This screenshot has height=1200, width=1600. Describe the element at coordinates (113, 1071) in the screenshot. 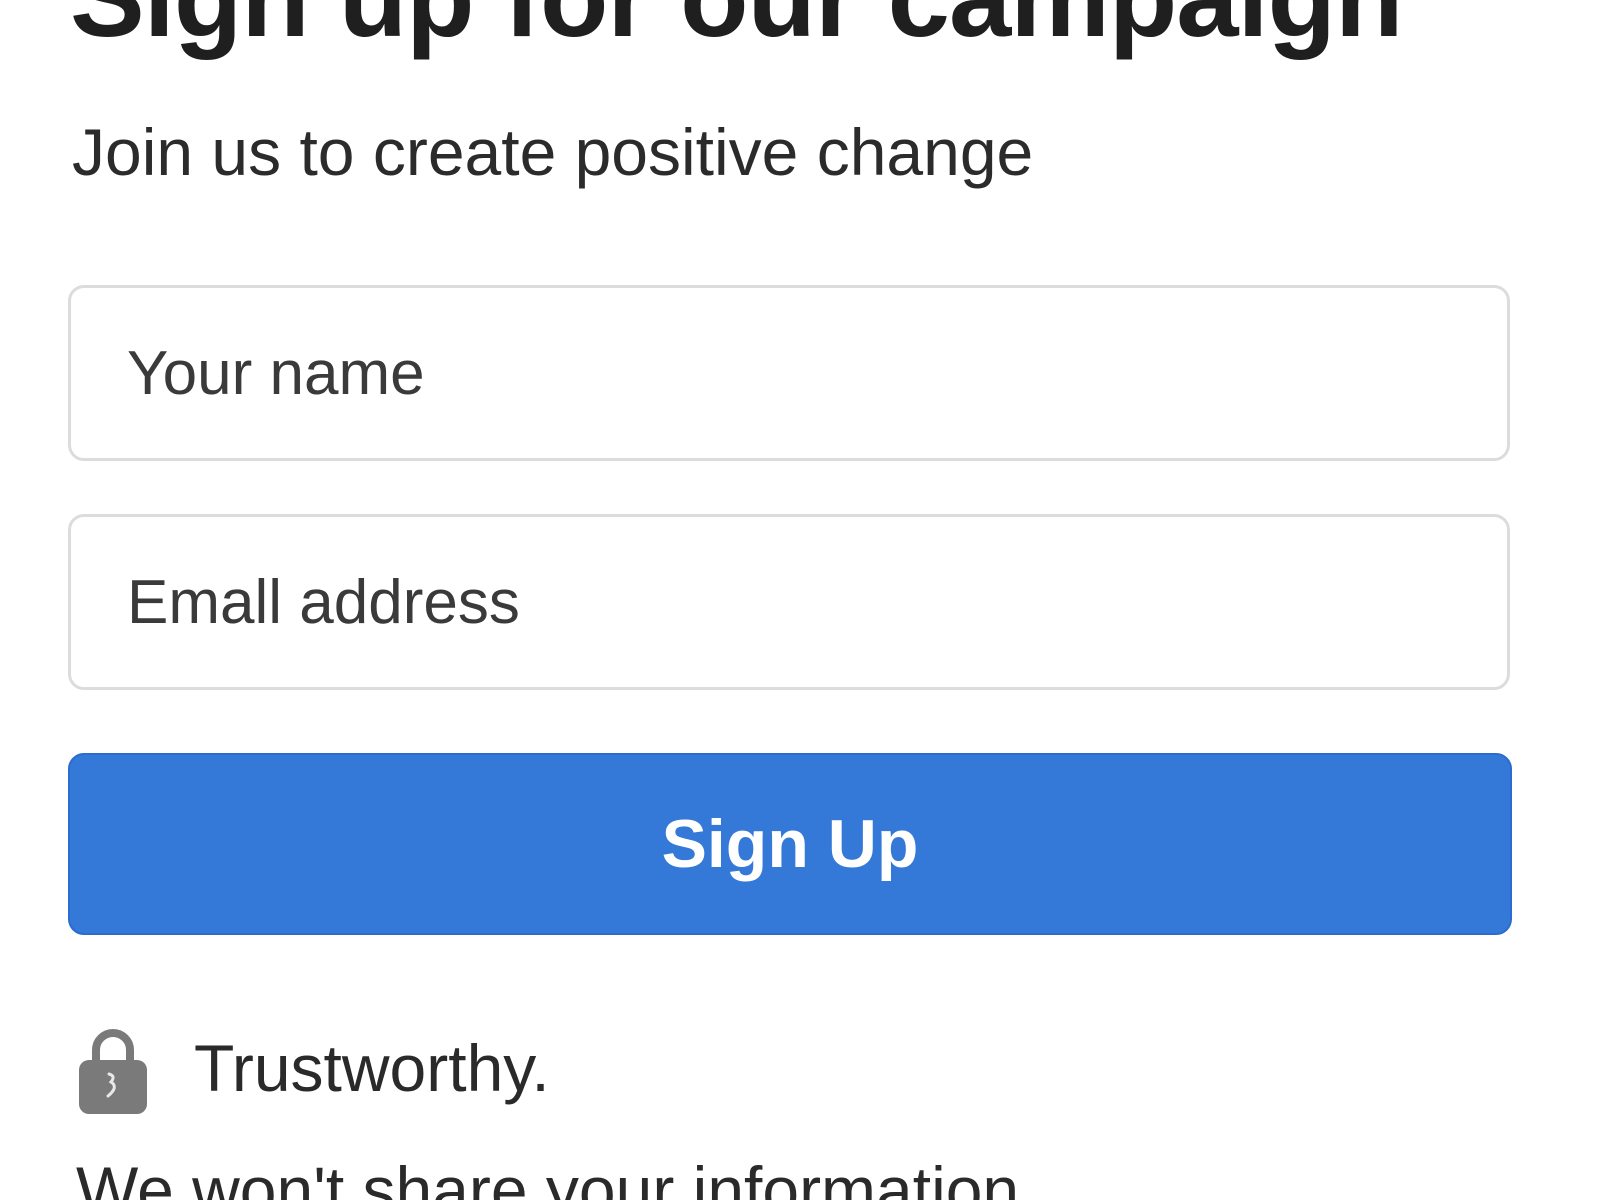

I see `lock-icon` at that location.